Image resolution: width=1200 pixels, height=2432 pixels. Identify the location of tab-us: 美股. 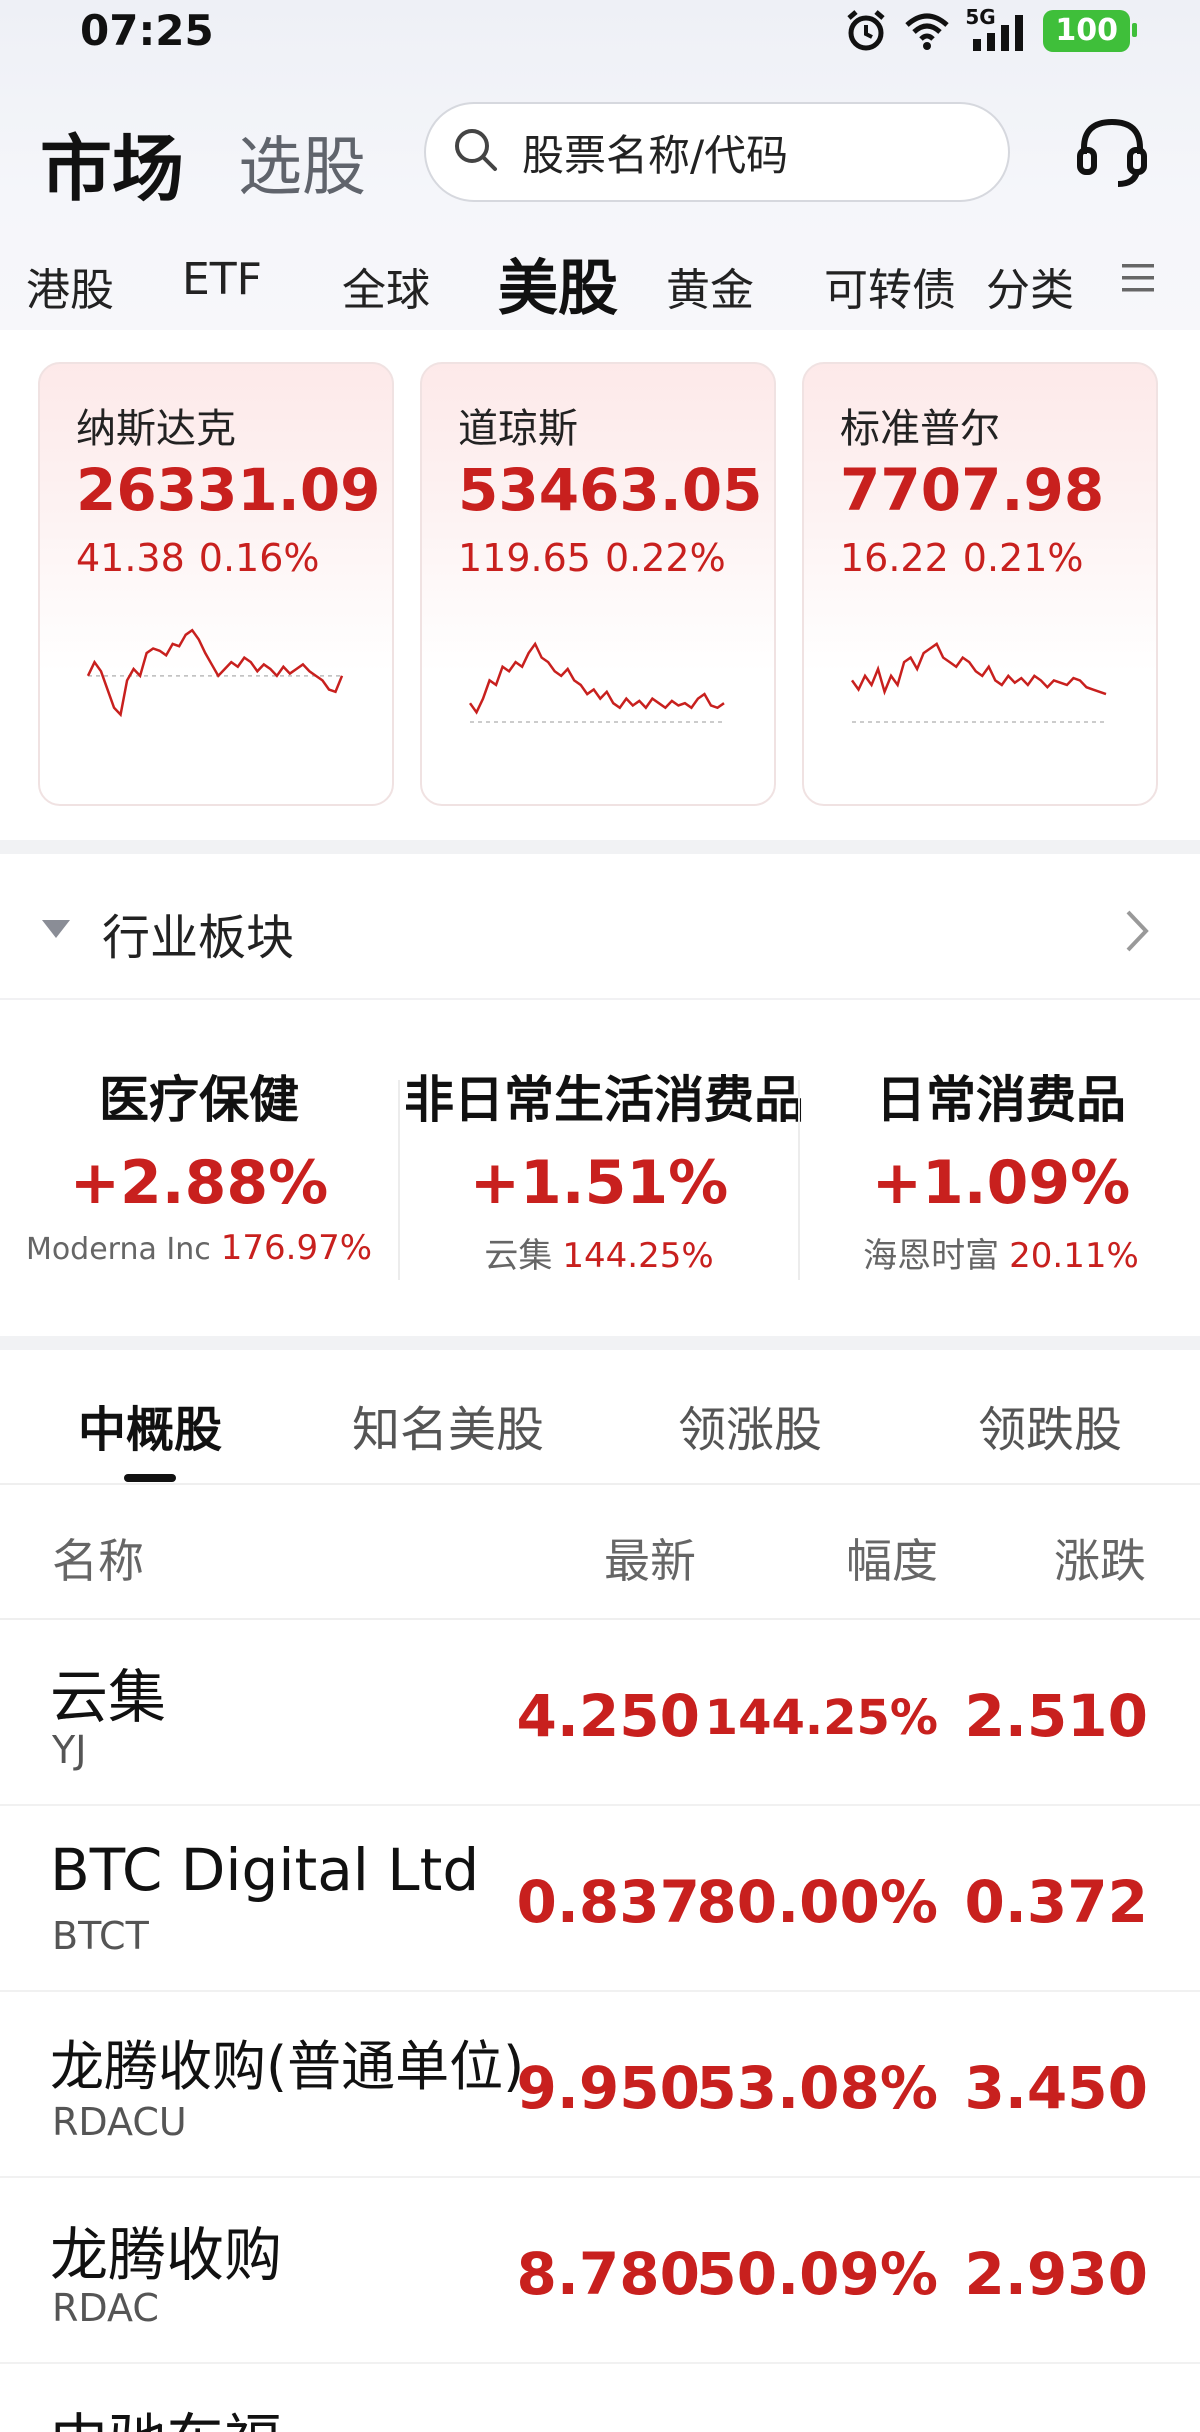
(558, 283).